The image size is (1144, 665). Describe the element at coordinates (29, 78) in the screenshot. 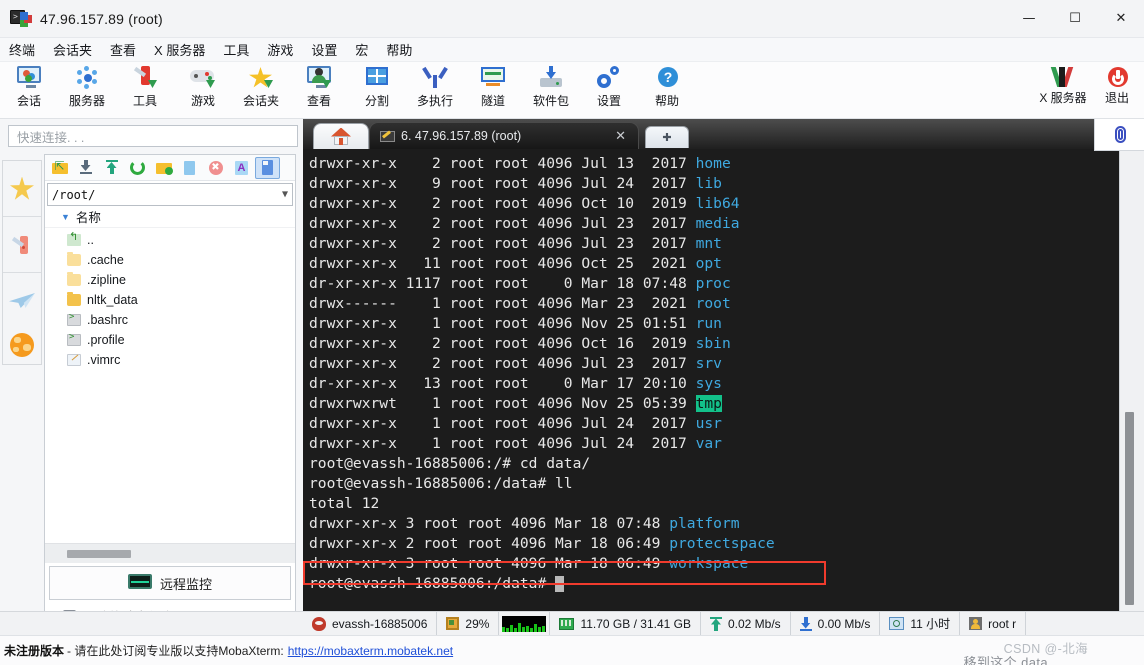

I see `session-icon` at that location.